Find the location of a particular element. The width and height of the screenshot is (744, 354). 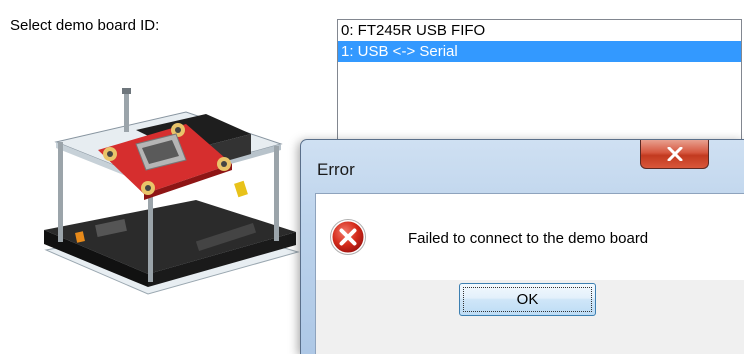

dialog-title: Error is located at coordinates (336, 169).